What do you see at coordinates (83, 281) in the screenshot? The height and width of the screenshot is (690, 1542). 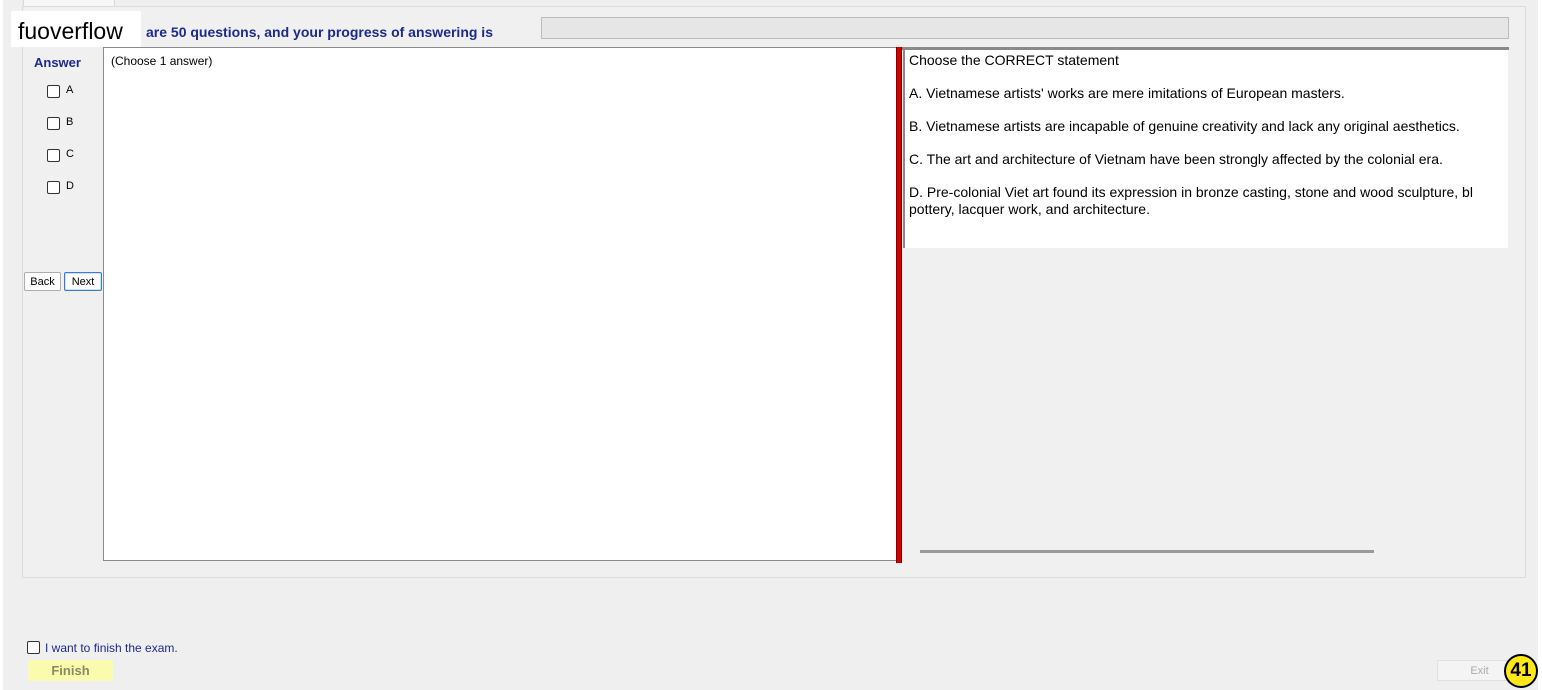 I see `next-button: Next` at bounding box center [83, 281].